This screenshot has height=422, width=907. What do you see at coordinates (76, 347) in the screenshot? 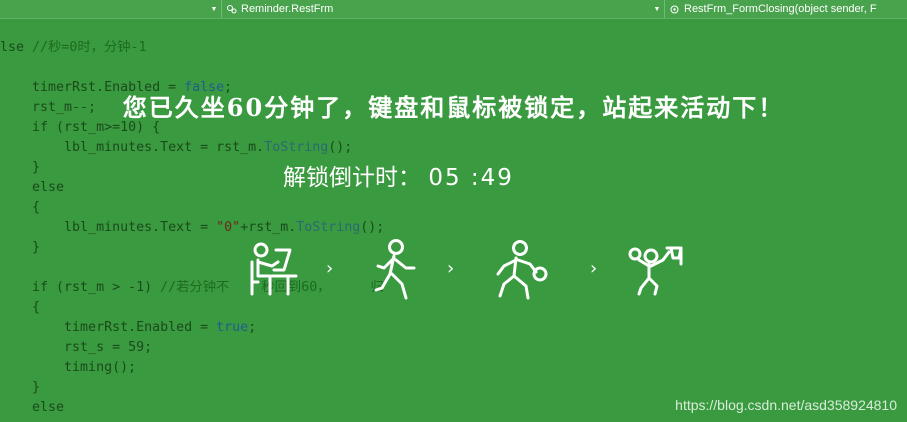
I see `code-line: rst_s = 59;` at bounding box center [76, 347].